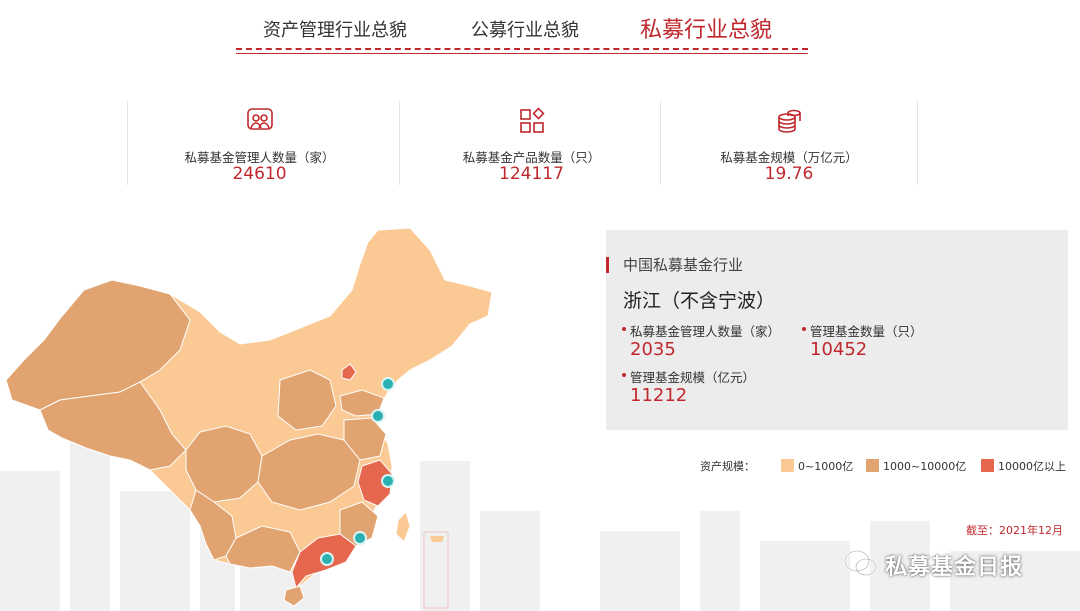 The width and height of the screenshot is (1080, 611). What do you see at coordinates (789, 121) in the screenshot?
I see `coin-stack-icon` at bounding box center [789, 121].